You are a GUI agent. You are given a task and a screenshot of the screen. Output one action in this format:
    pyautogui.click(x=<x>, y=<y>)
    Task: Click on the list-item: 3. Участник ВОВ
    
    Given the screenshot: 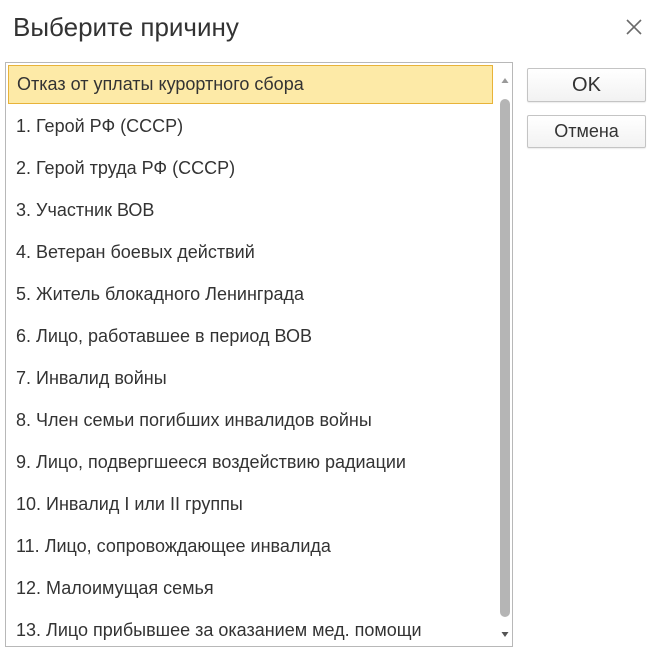 What is the action you would take?
    pyautogui.click(x=251, y=210)
    